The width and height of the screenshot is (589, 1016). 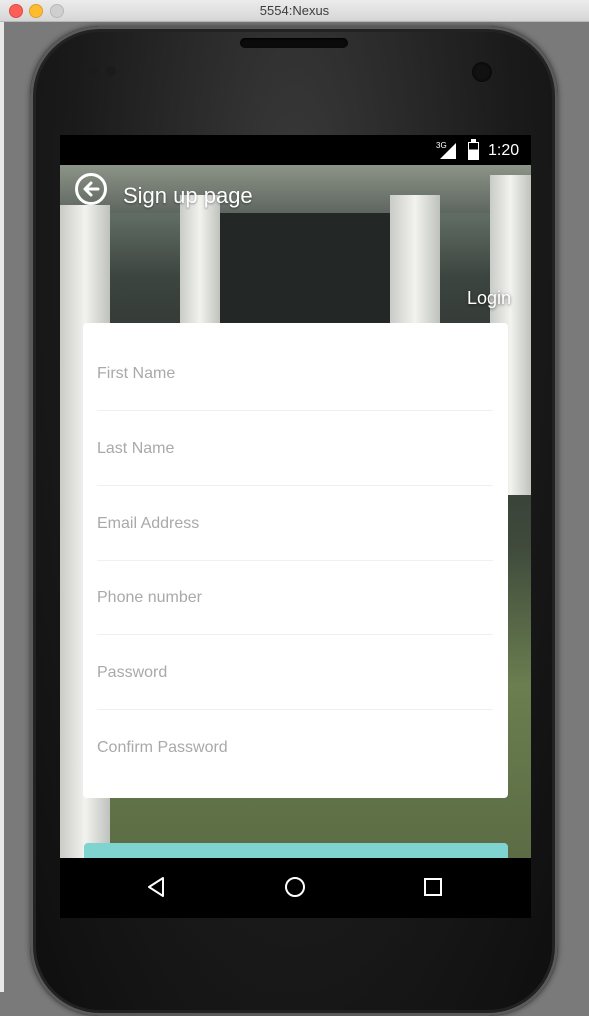 What do you see at coordinates (188, 195) in the screenshot?
I see `page-title: Sign up page` at bounding box center [188, 195].